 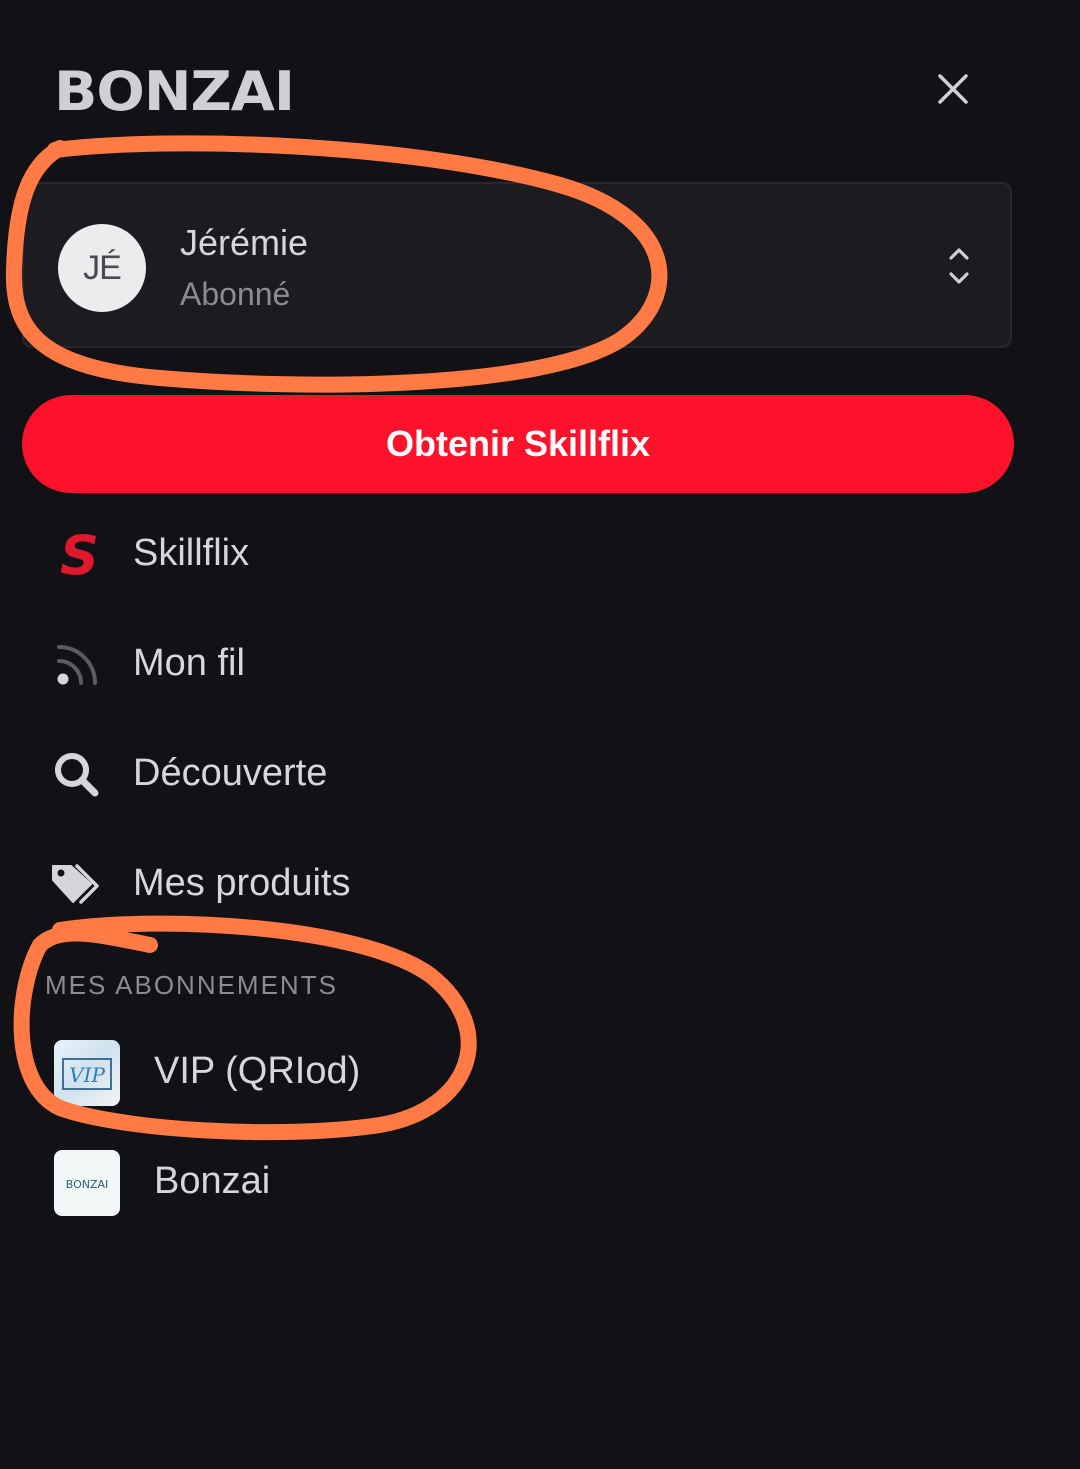 I want to click on nav-item-mon-fil: Mon fil, so click(x=490, y=664).